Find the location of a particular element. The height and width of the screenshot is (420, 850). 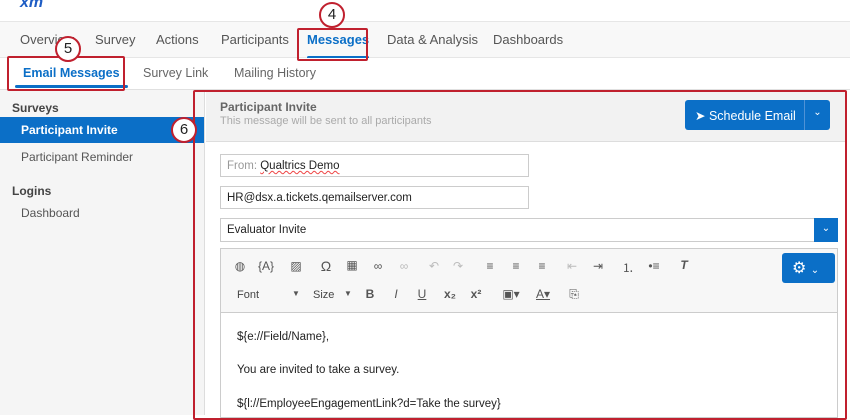

annotation-marker-4: 4 is located at coordinates (332, 15).